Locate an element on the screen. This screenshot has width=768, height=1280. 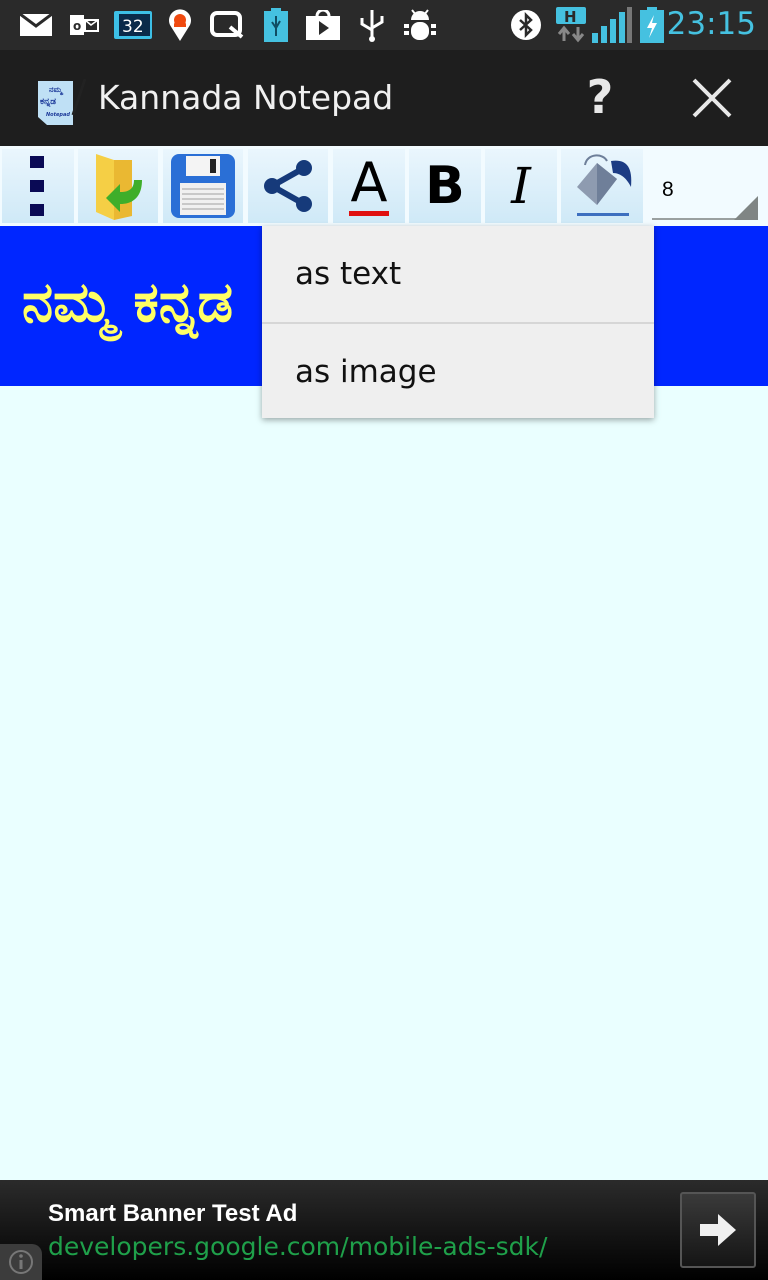
italic-button: I is located at coordinates (521, 186).